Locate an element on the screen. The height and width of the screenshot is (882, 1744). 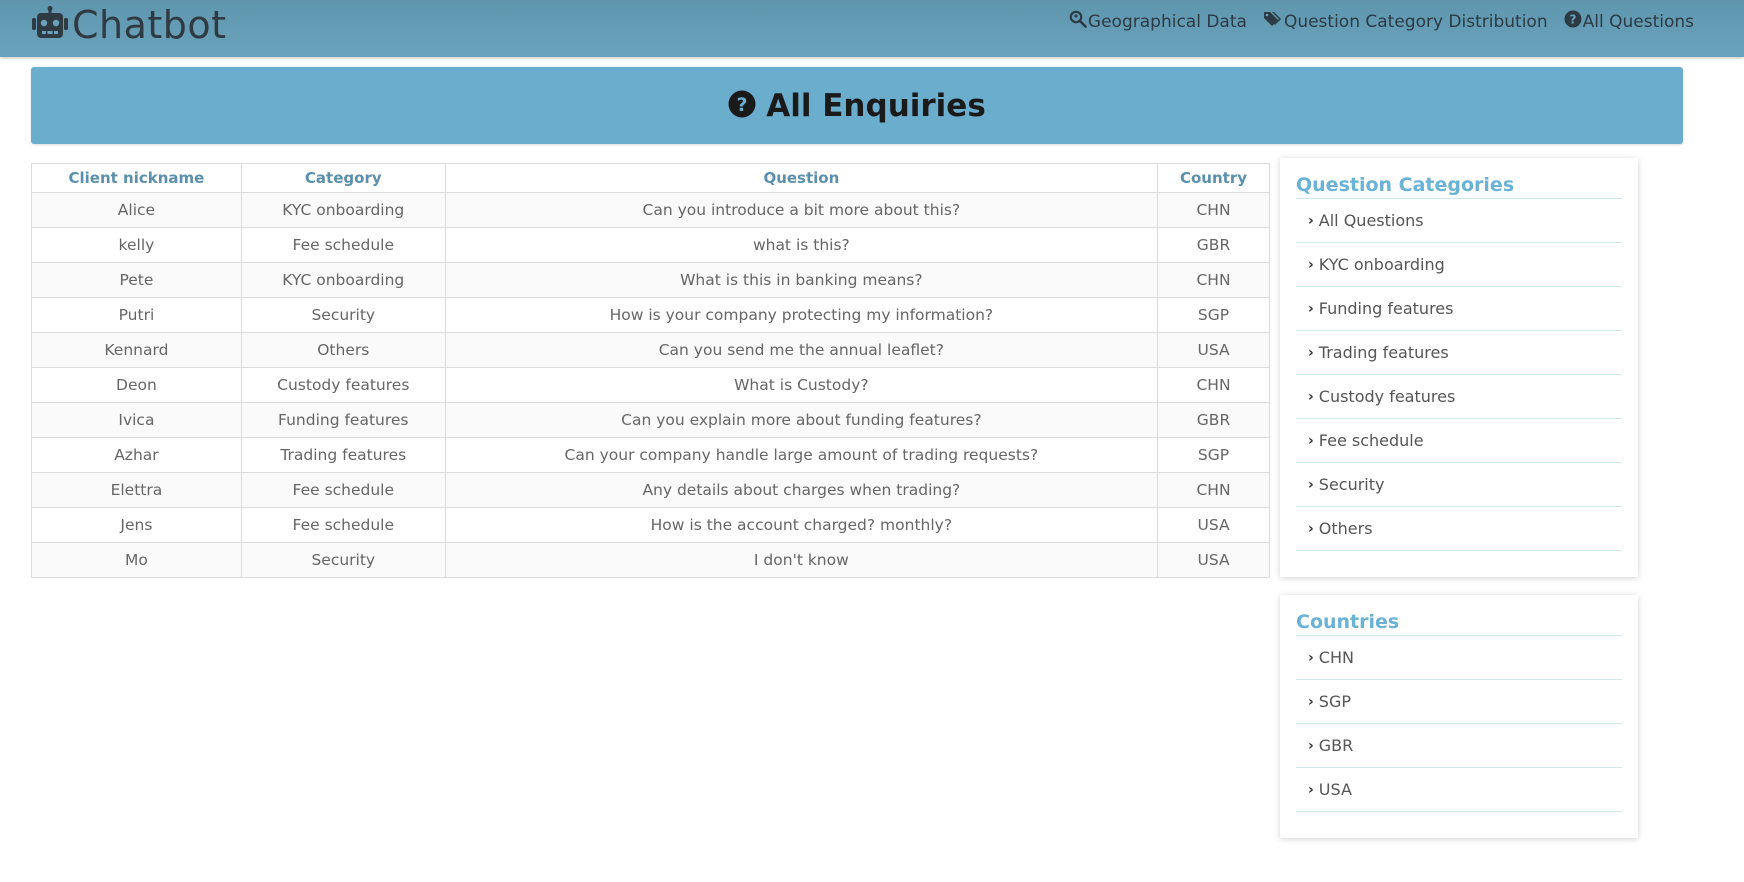
cell-client-nickname: Elettra is located at coordinates (136, 490).